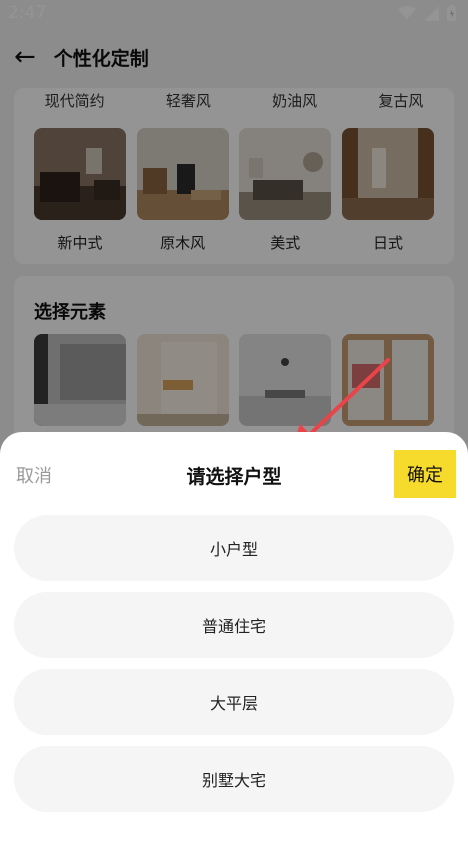 This screenshot has width=468, height=842. Describe the element at coordinates (425, 474) in the screenshot. I see `confirm-button: 确定` at that location.